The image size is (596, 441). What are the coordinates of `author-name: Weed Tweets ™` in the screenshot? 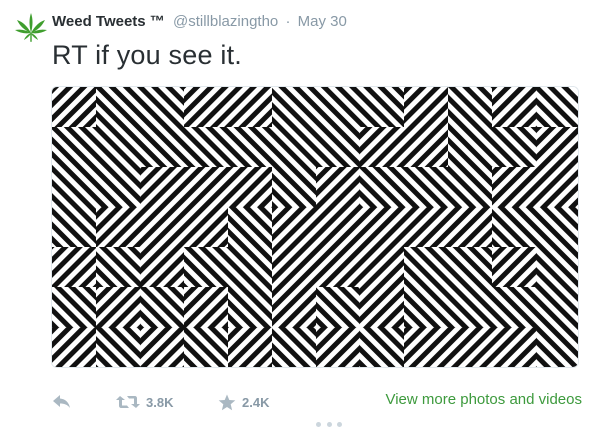 It's located at (108, 21).